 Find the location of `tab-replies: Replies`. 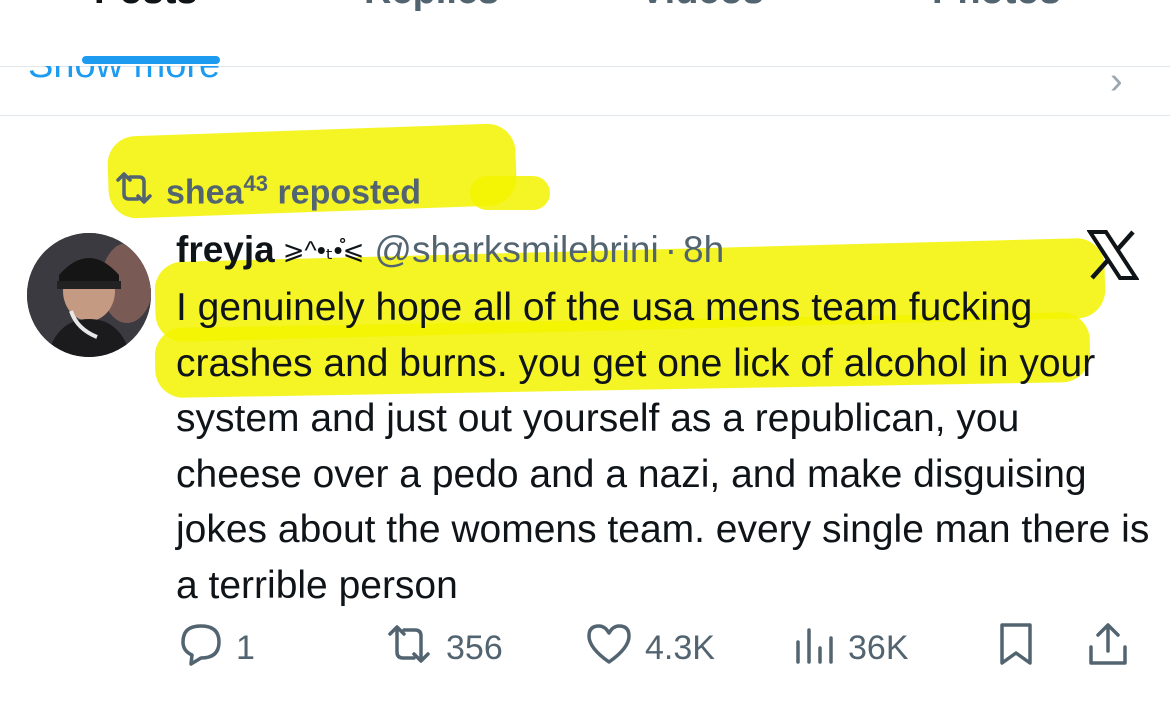

tab-replies: Replies is located at coordinates (431, 6).